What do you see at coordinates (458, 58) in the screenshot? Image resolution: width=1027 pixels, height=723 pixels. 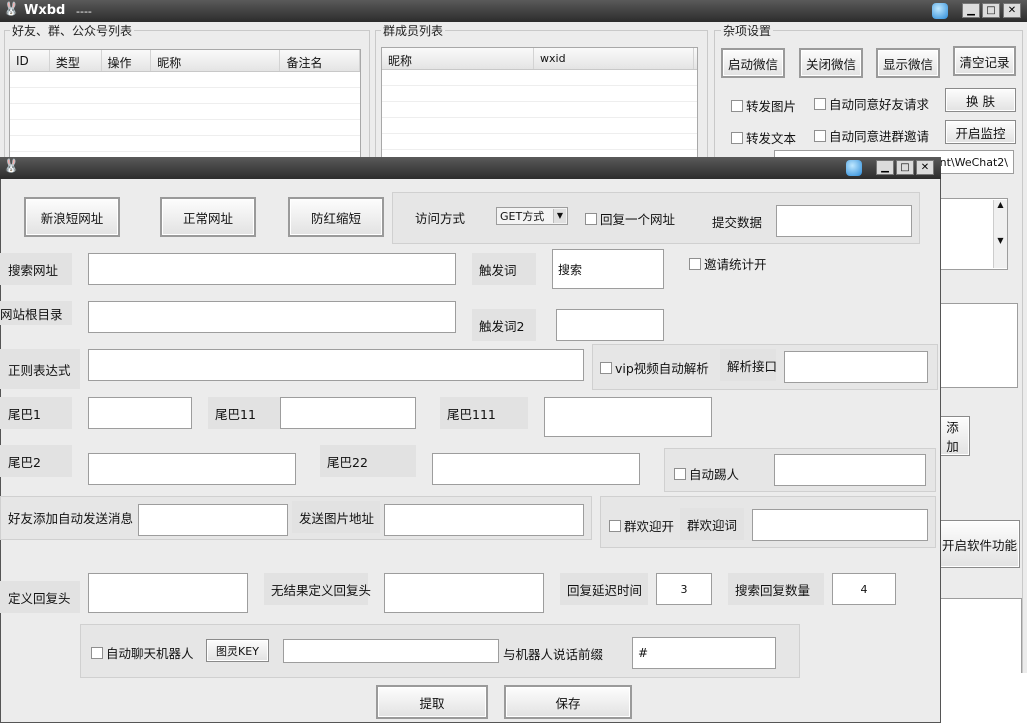 I see `column-header-member-nickname: 昵称` at bounding box center [458, 58].